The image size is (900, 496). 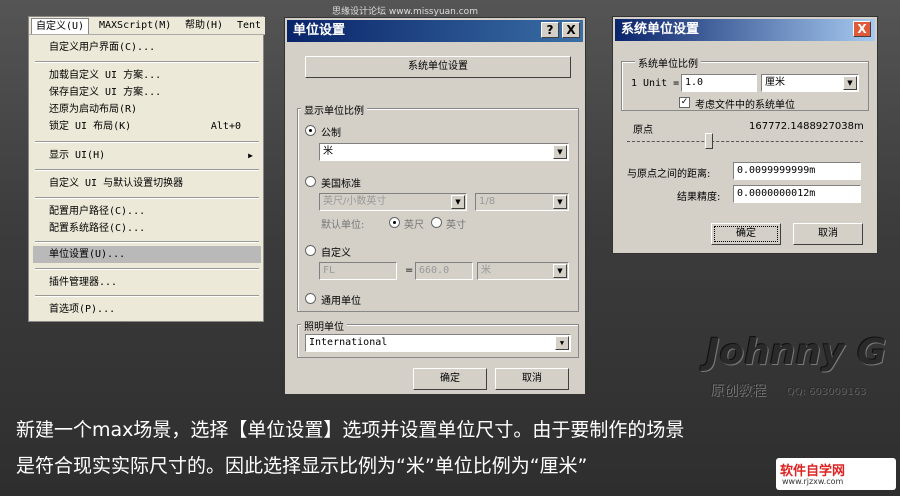 What do you see at coordinates (523, 271) in the screenshot?
I see `custom-unit-dropdown: 米 ▼` at bounding box center [523, 271].